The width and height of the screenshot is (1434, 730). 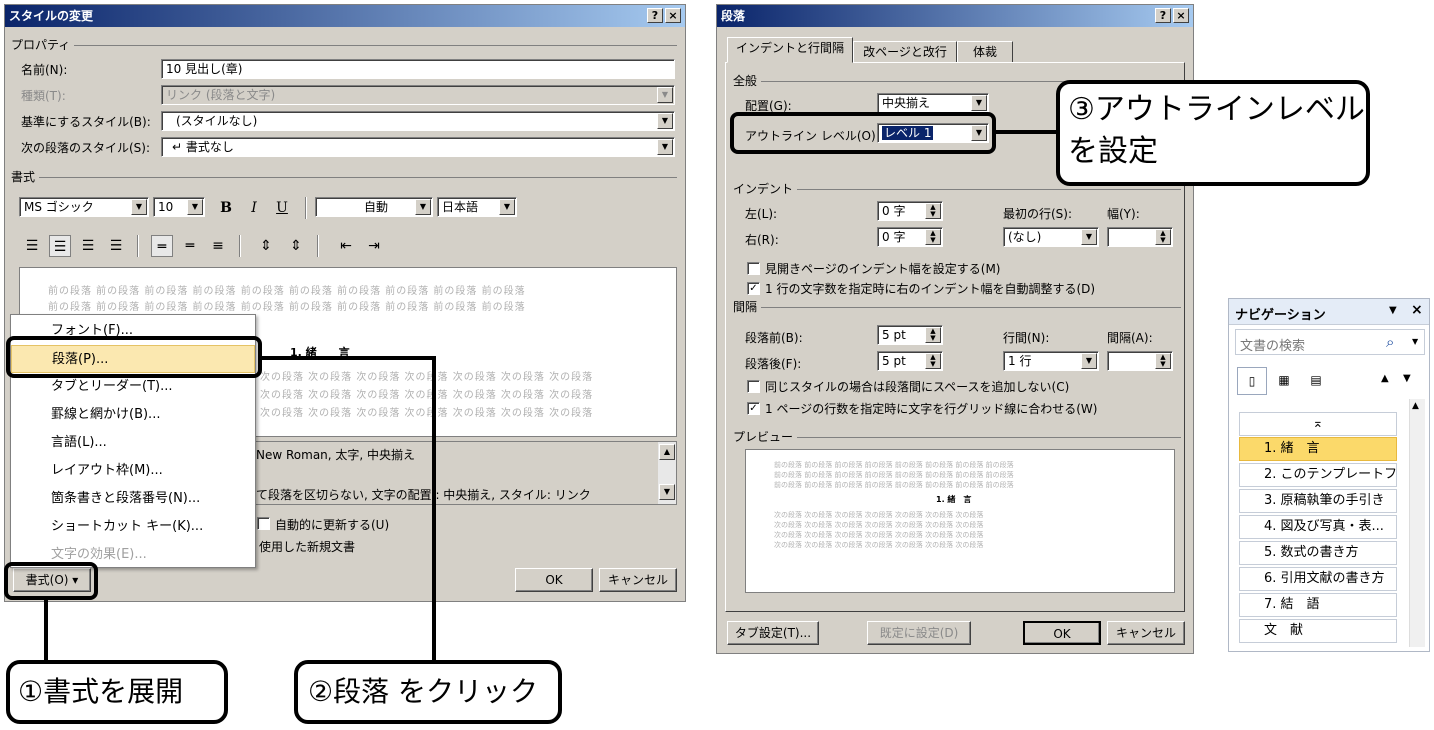 What do you see at coordinates (88, 246) in the screenshot?
I see `align-right-icon: ☰` at bounding box center [88, 246].